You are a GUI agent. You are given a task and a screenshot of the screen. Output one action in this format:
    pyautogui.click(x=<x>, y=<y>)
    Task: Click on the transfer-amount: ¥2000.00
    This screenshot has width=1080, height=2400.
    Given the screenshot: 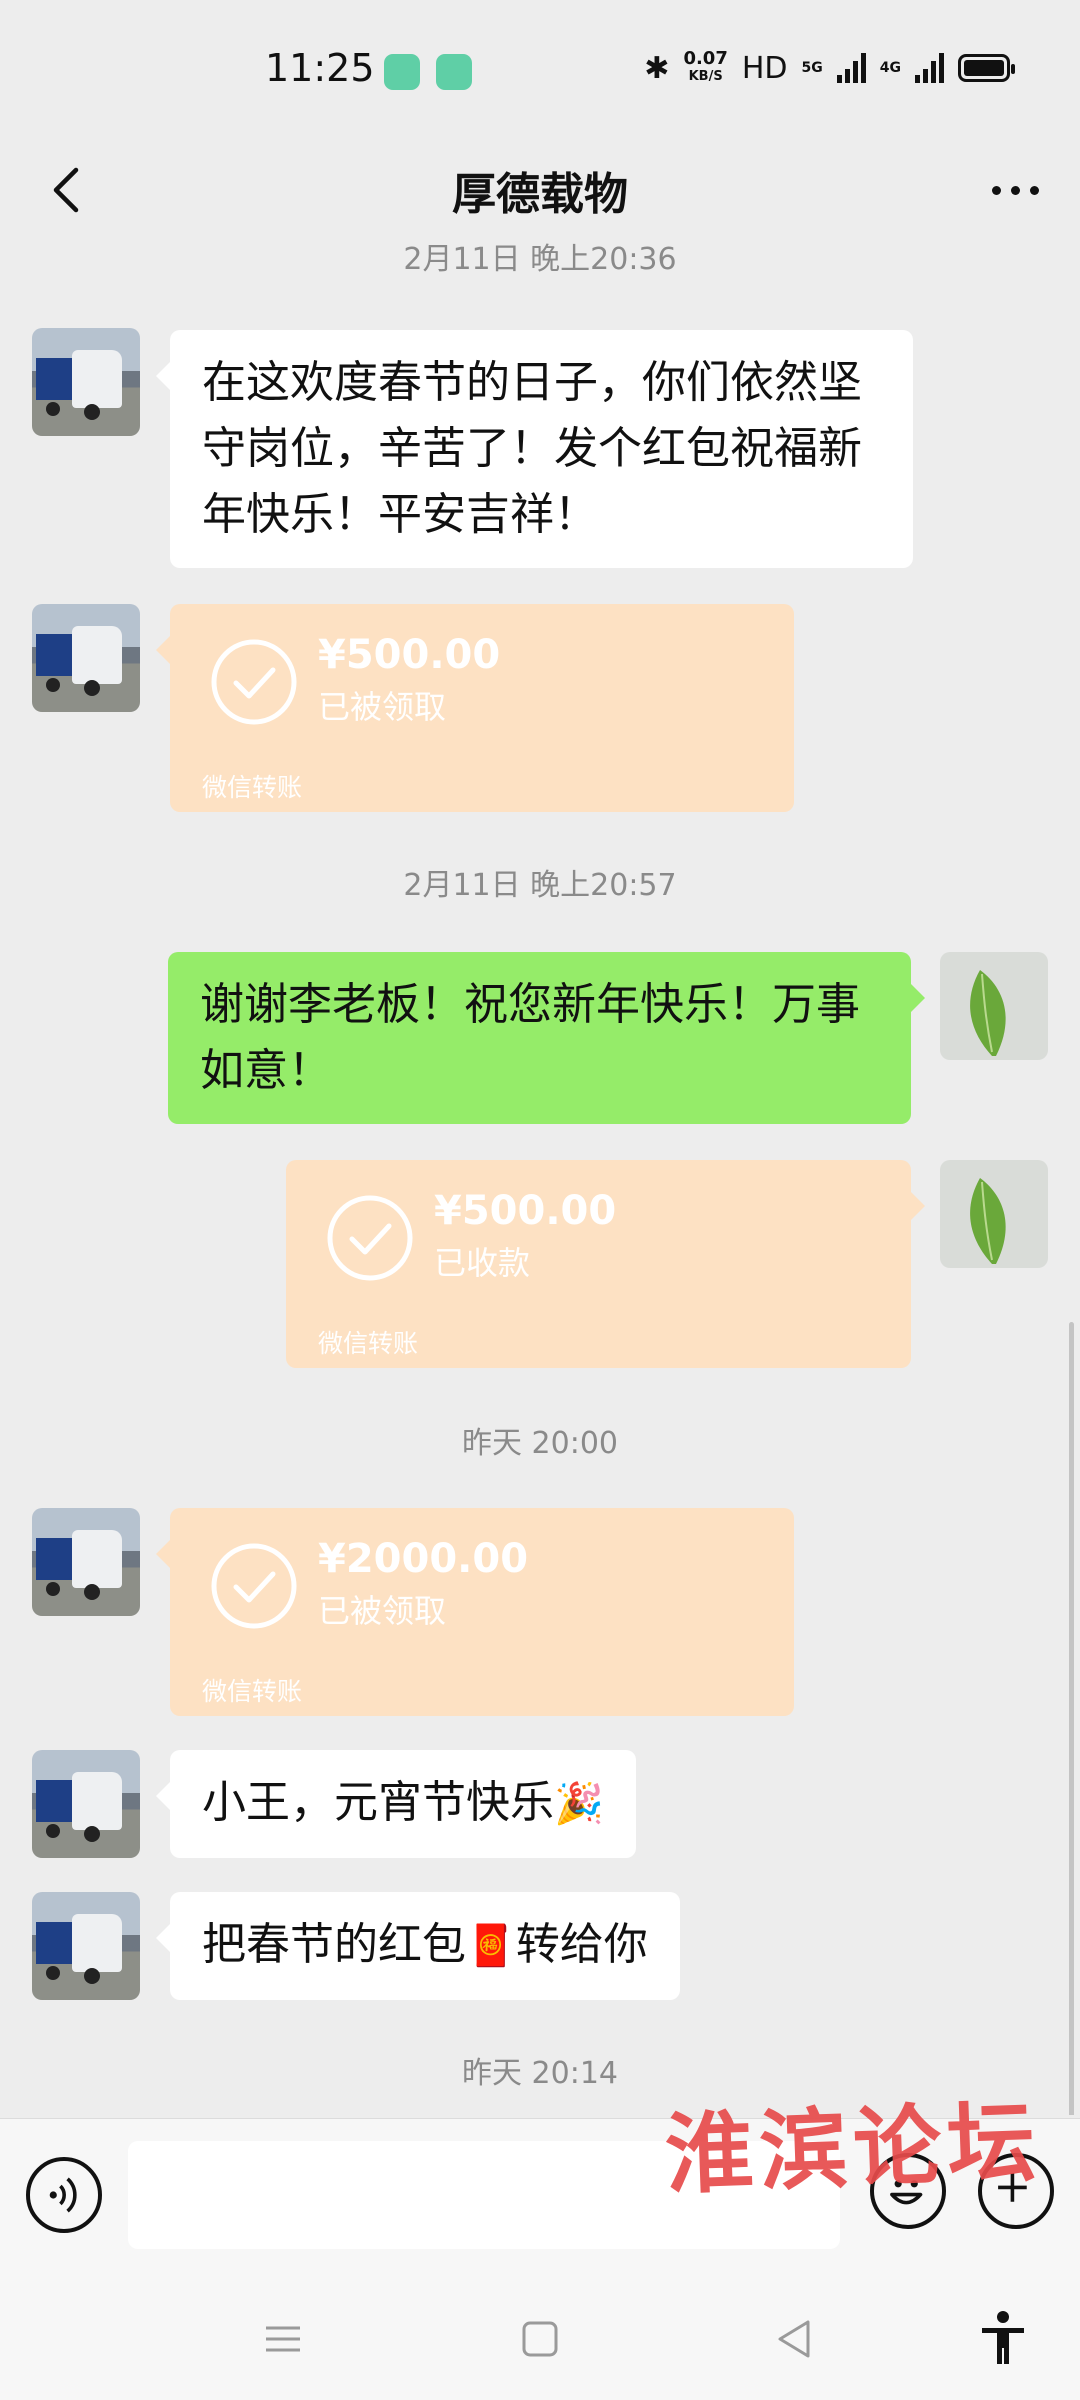 What is the action you would take?
    pyautogui.click(x=423, y=1559)
    